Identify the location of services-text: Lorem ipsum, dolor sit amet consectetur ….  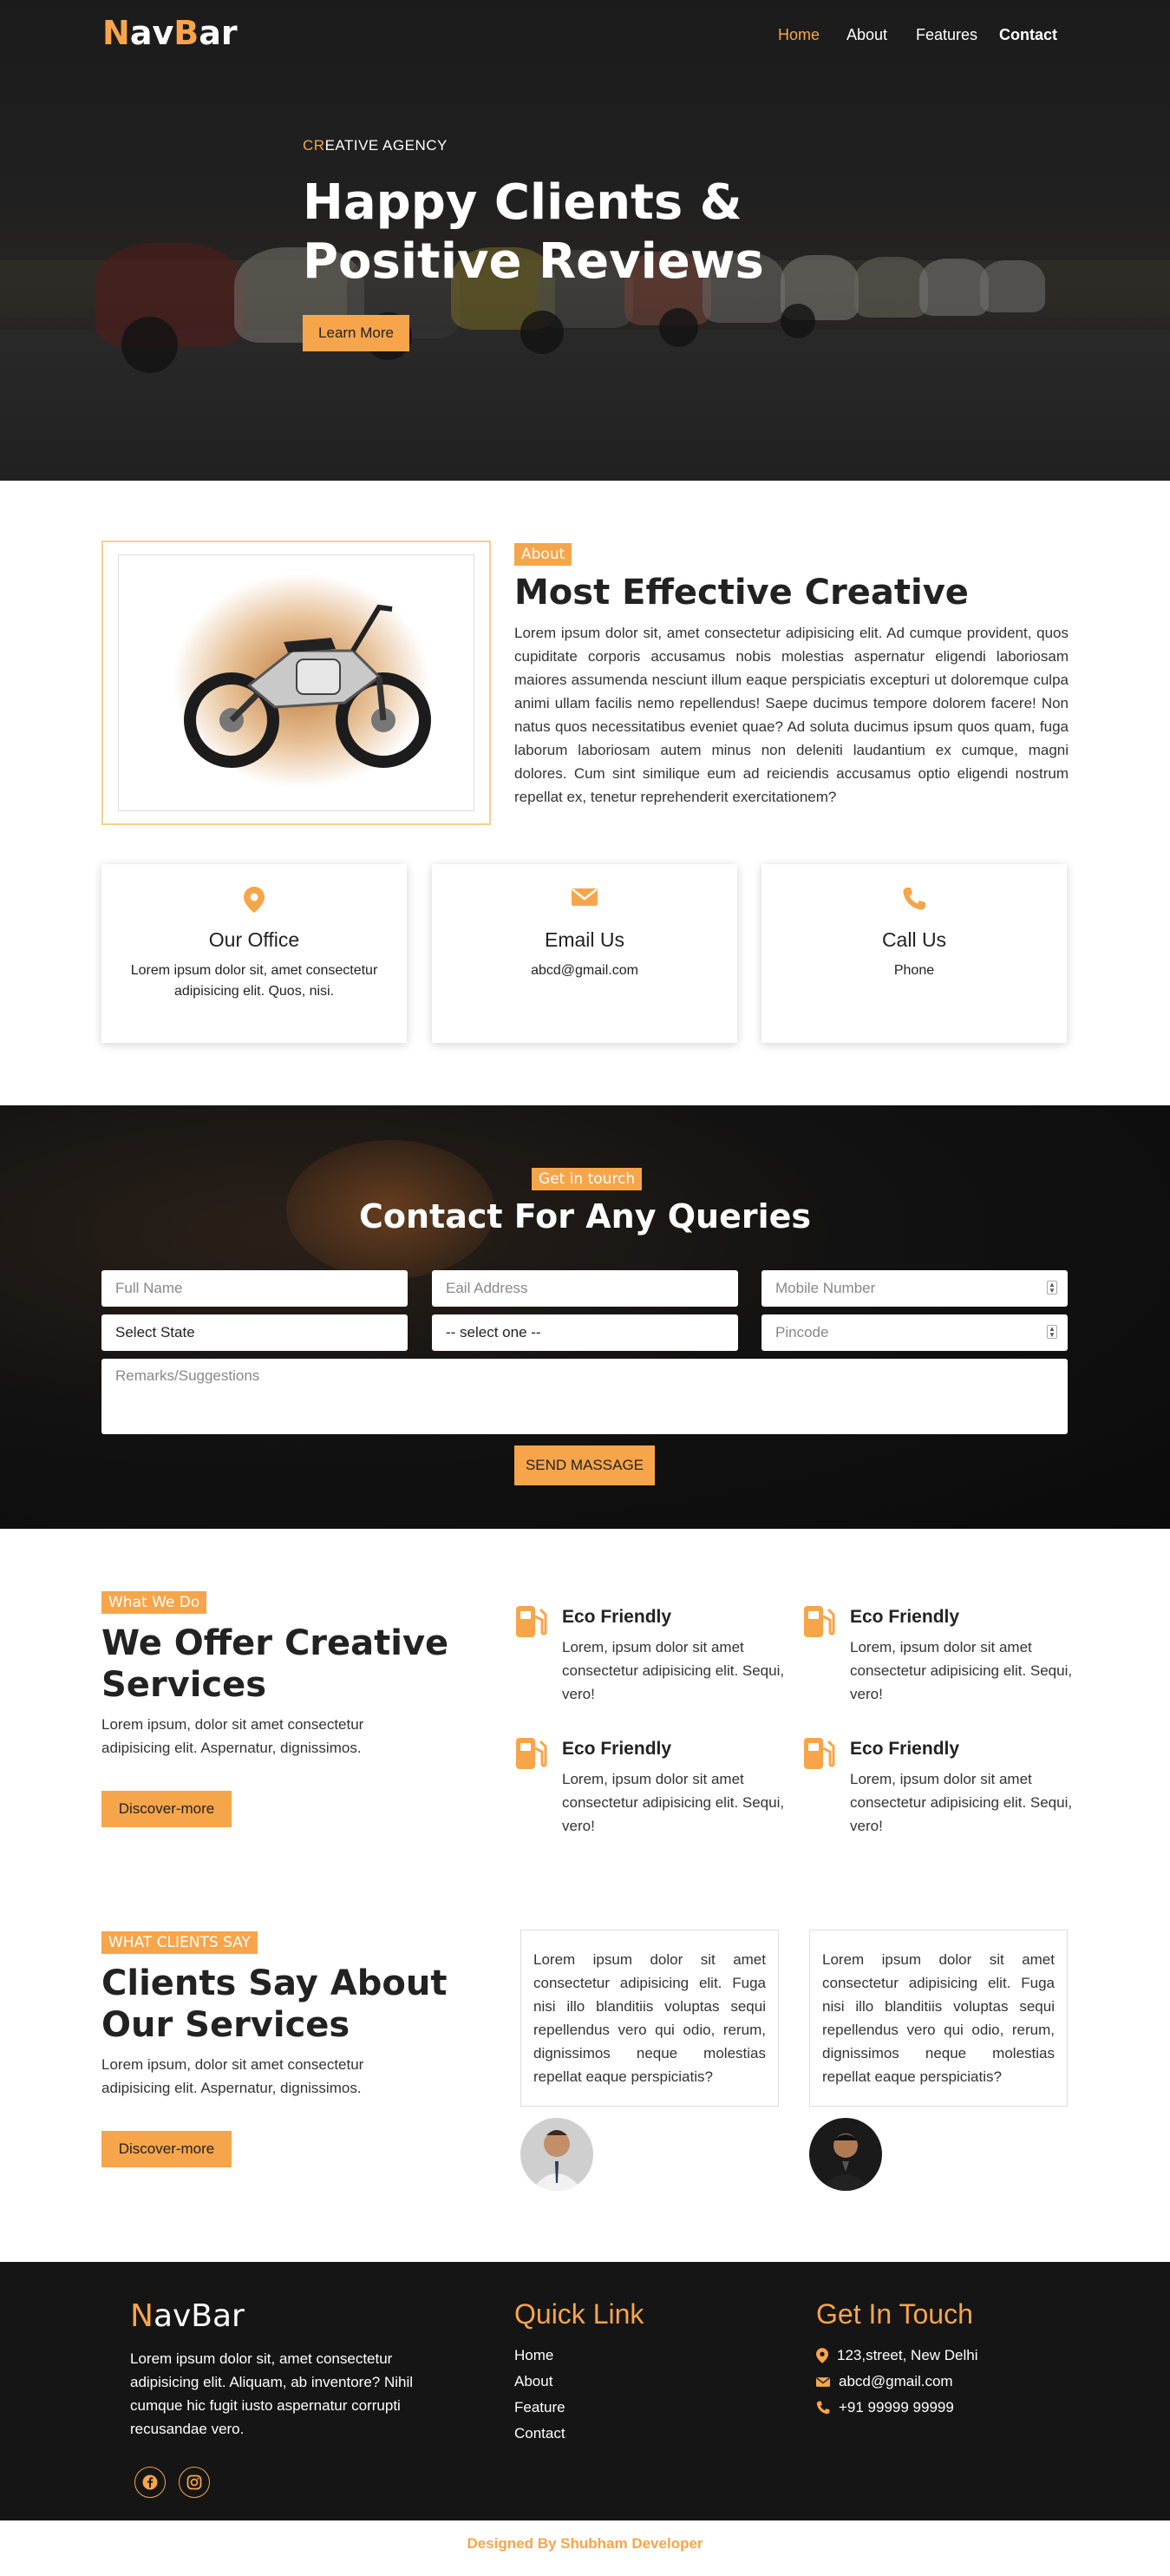
(232, 1736).